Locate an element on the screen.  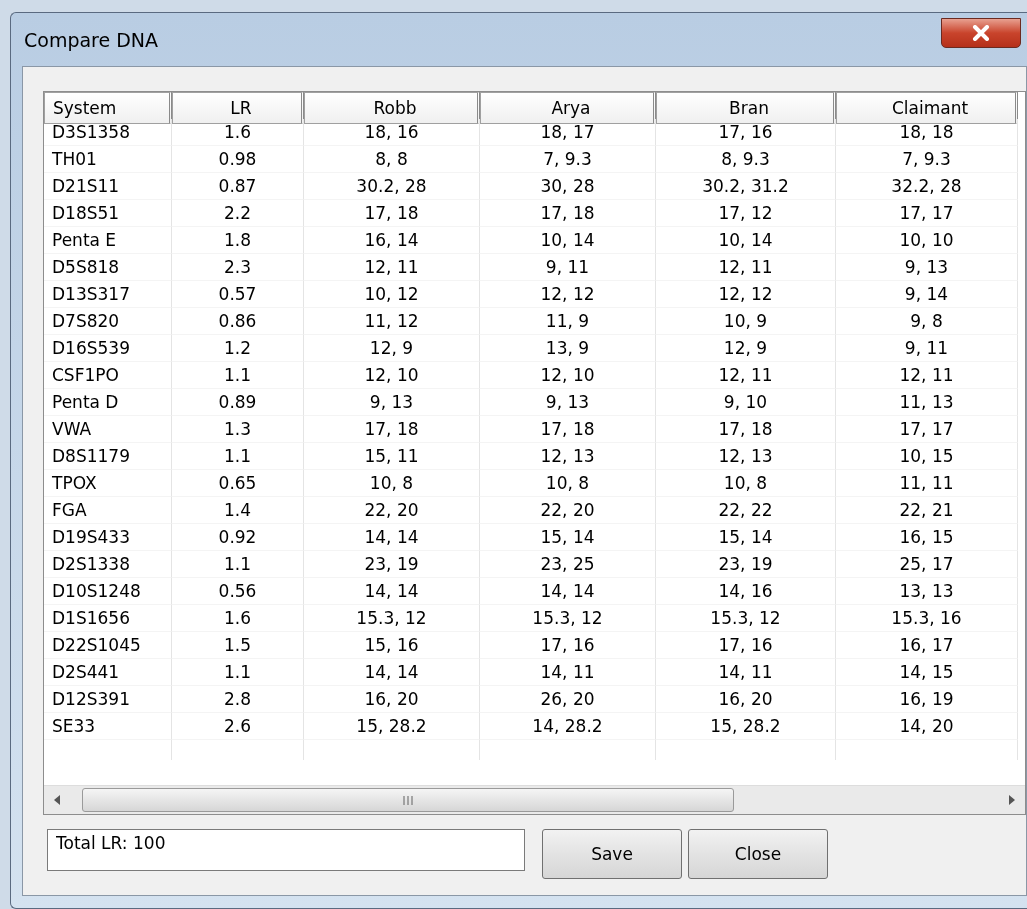
table-cell: 10, 9 is located at coordinates (746, 321).